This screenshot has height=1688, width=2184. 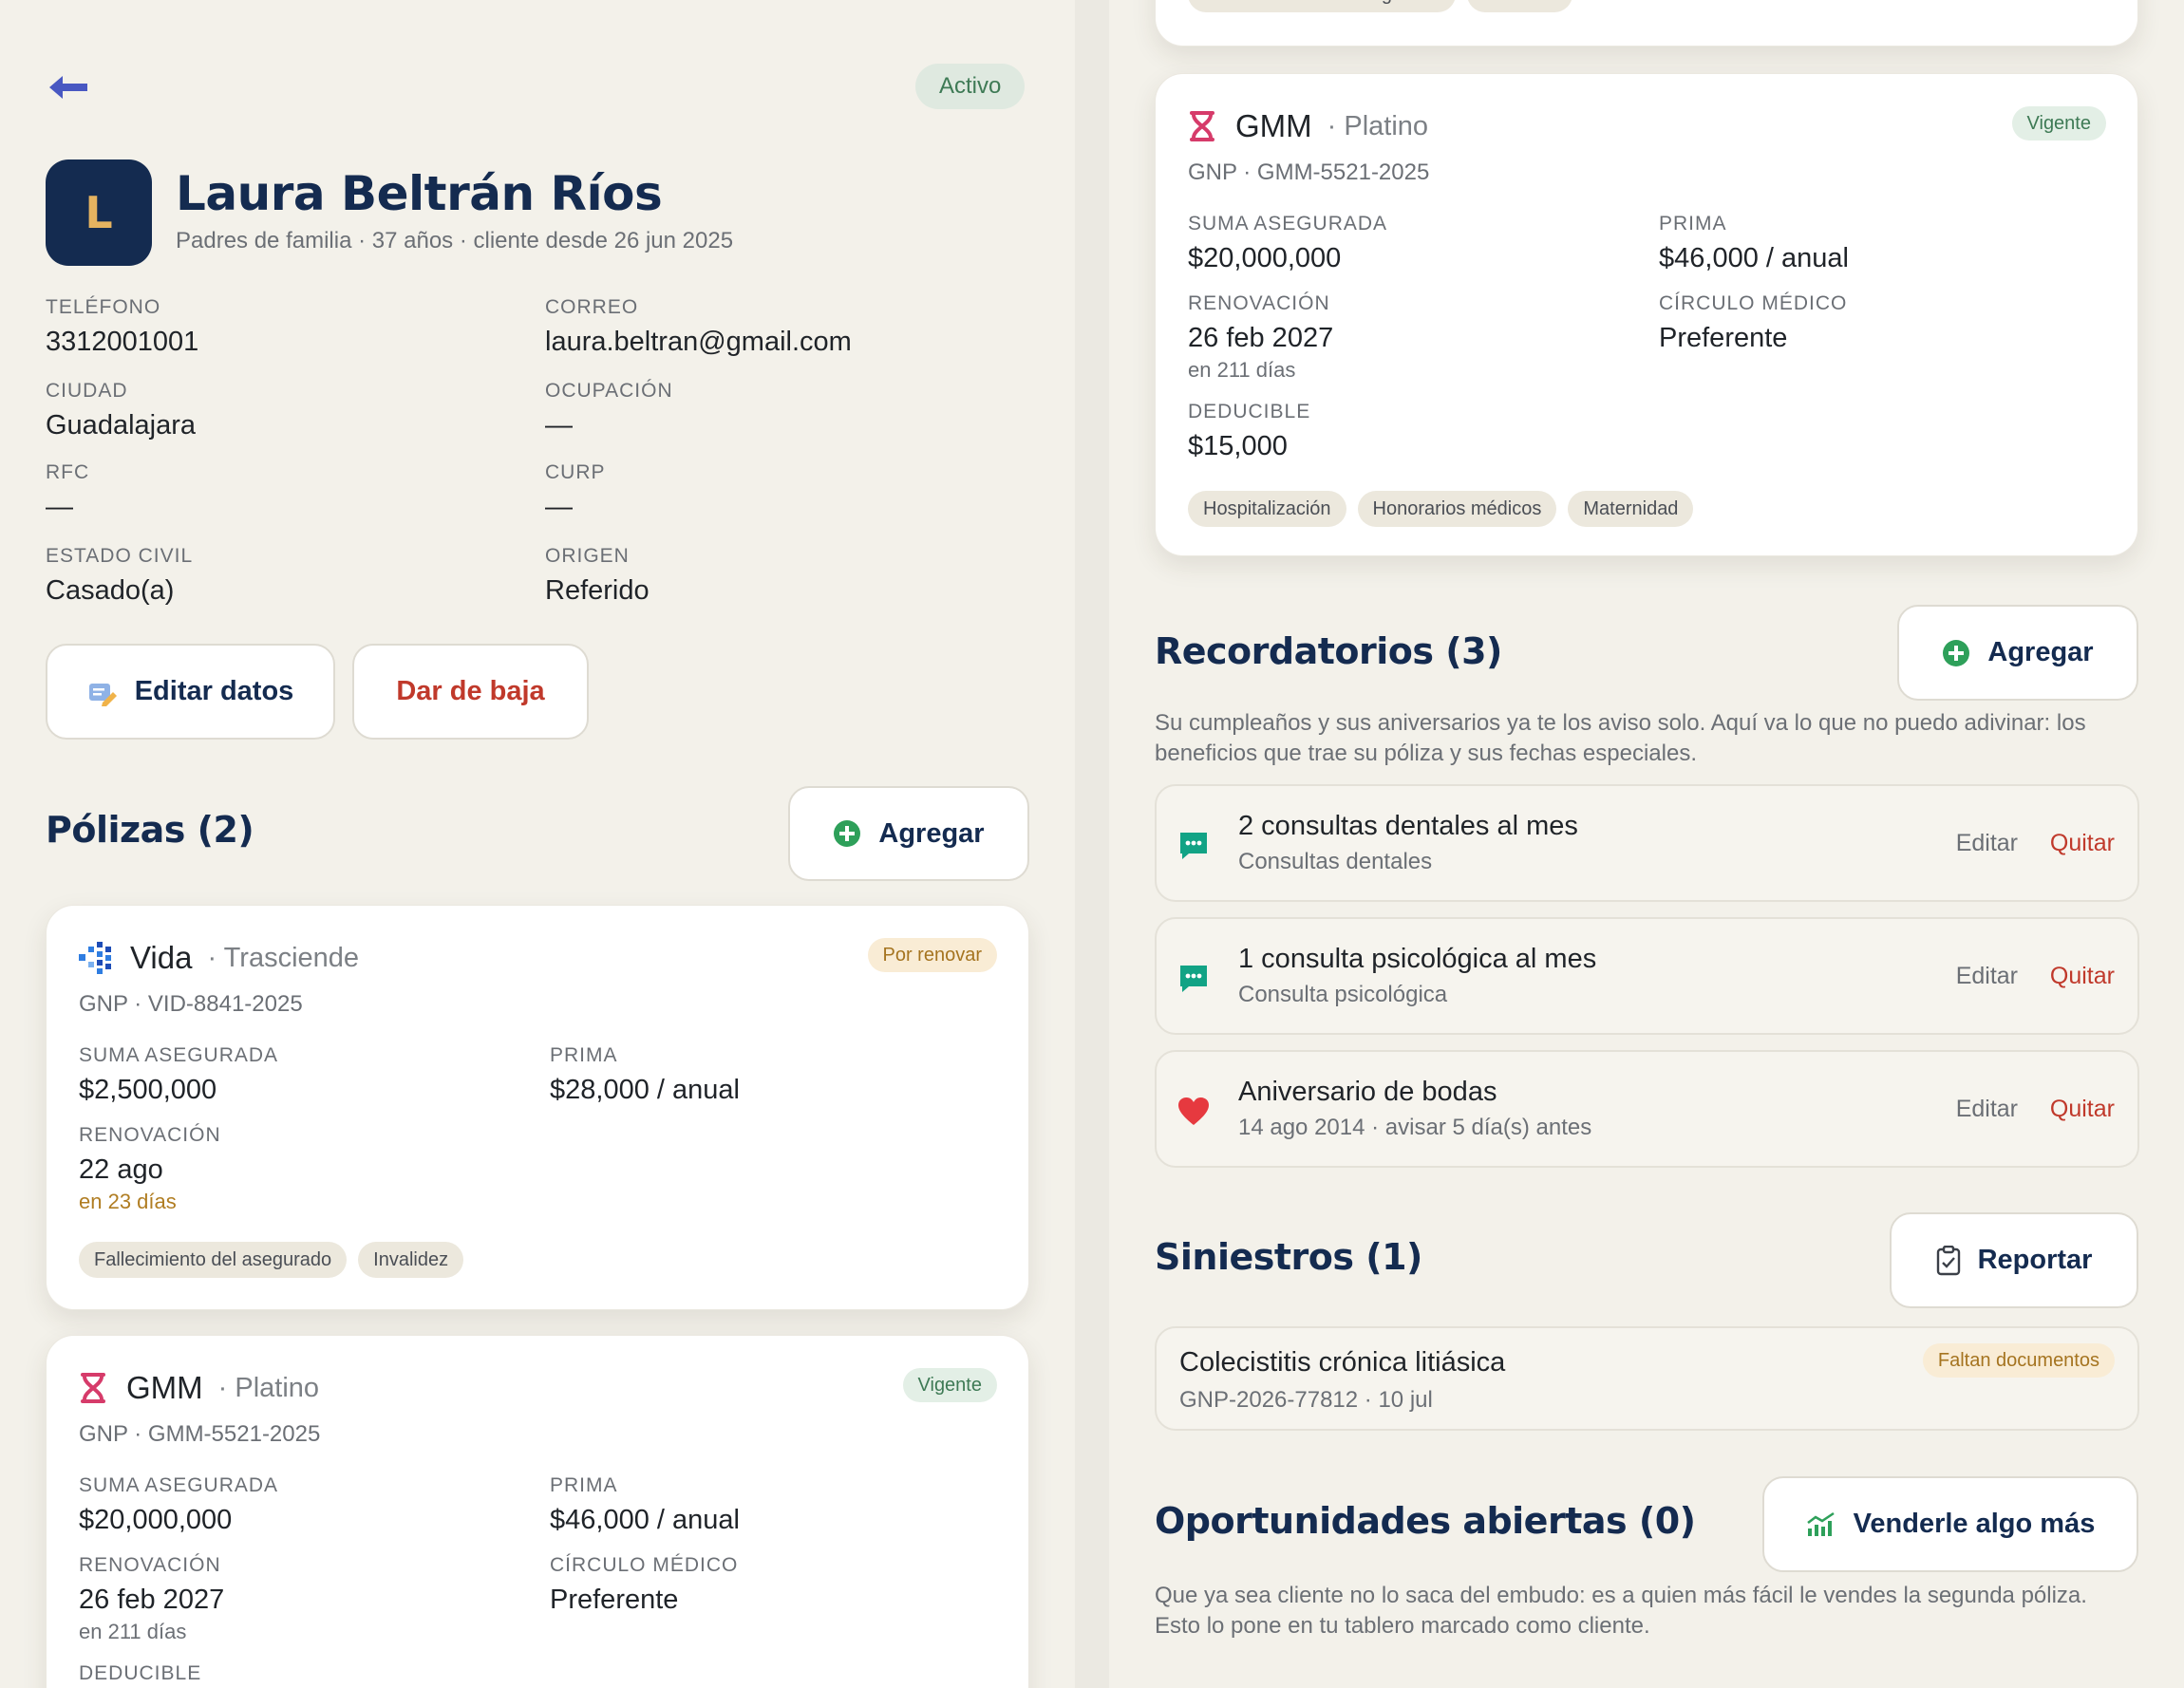 I want to click on policy-heading: GMM · Platino, so click(x=199, y=1388).